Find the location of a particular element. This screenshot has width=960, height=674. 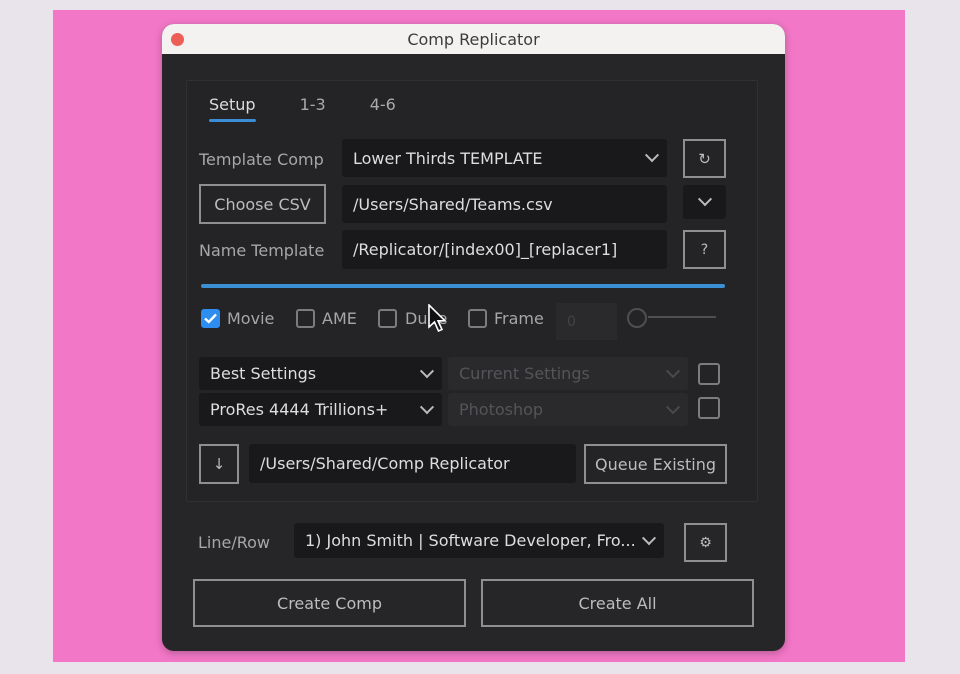

movie-checkbox is located at coordinates (210, 318).